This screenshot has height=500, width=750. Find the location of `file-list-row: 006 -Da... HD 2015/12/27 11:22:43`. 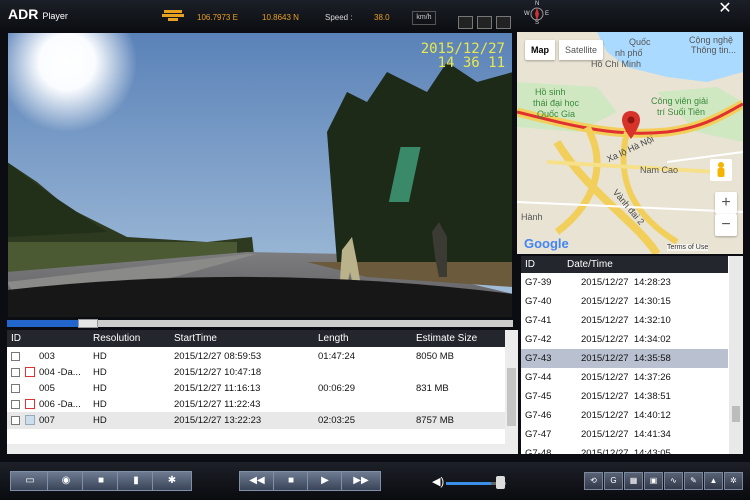

file-list-row: 006 -Da... HD 2015/12/27 11:22:43 is located at coordinates (256, 404).